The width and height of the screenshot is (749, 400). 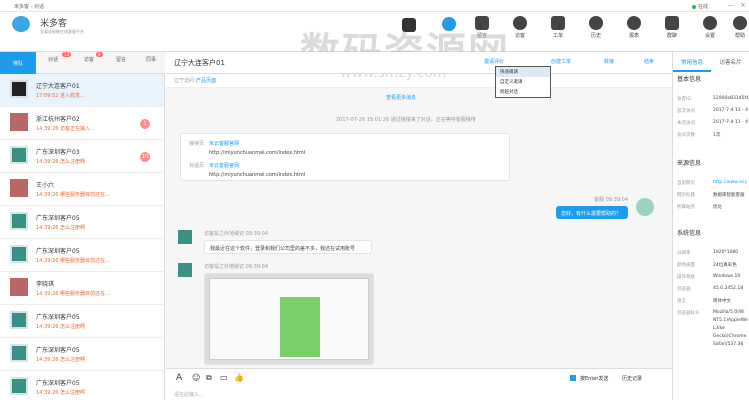 What do you see at coordinates (206, 80) in the screenshot?
I see `source-link: 产品页面` at bounding box center [206, 80].